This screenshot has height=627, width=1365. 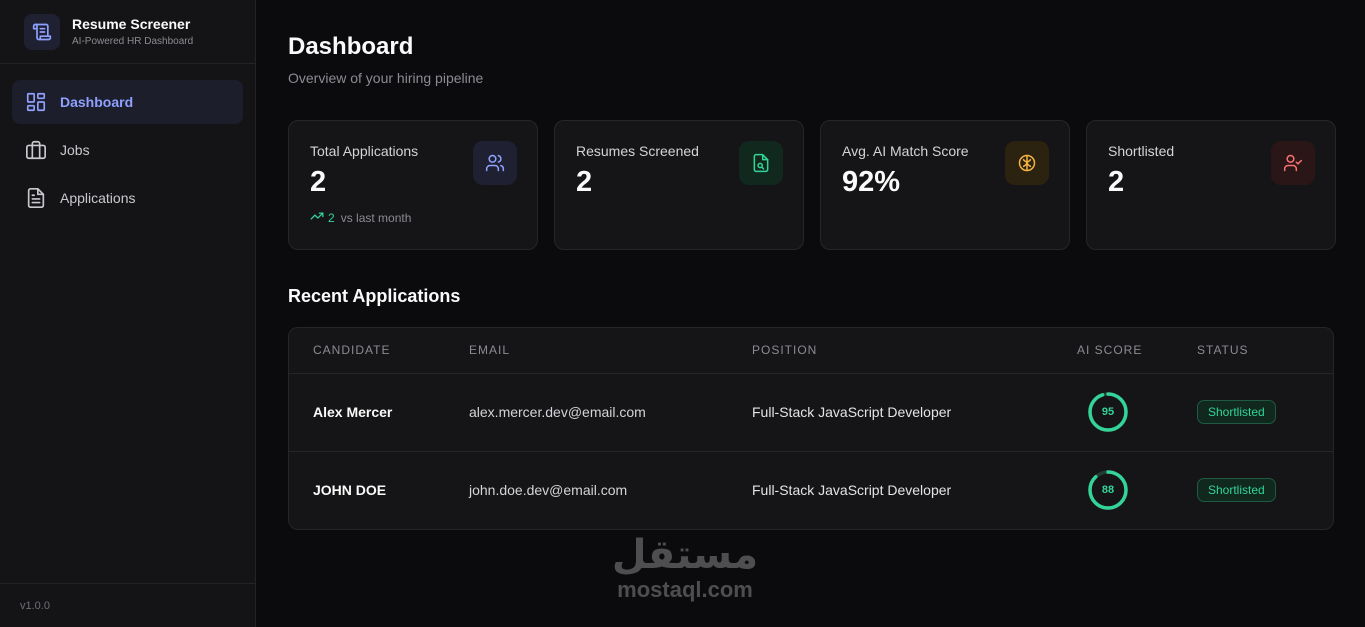 I want to click on watermark: مستقل mostaql.com, so click(x=685, y=567).